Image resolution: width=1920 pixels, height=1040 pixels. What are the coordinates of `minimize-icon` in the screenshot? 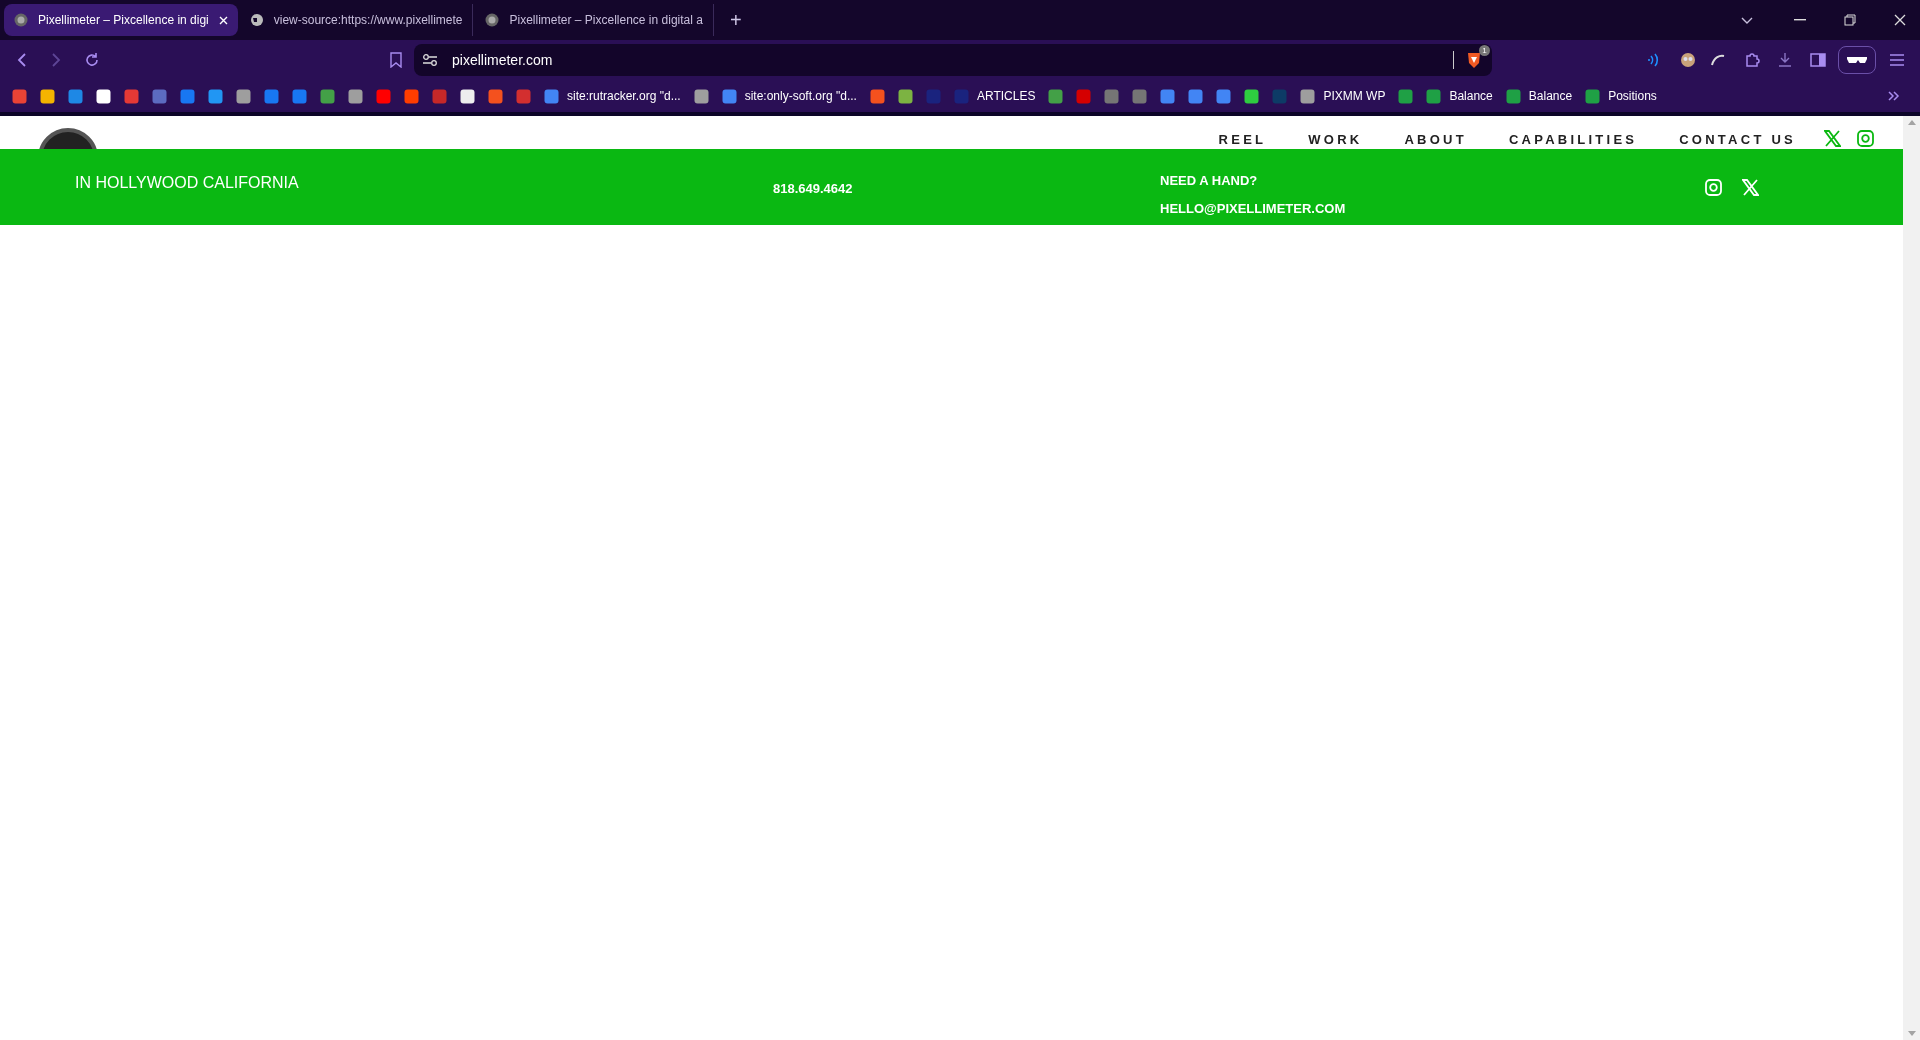 It's located at (1800, 20).